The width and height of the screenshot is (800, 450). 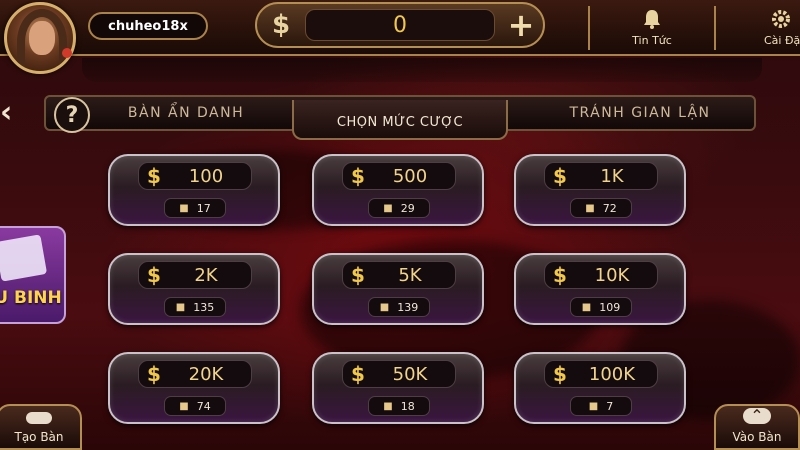 I want to click on player-count: ■ 7, so click(x=601, y=406).